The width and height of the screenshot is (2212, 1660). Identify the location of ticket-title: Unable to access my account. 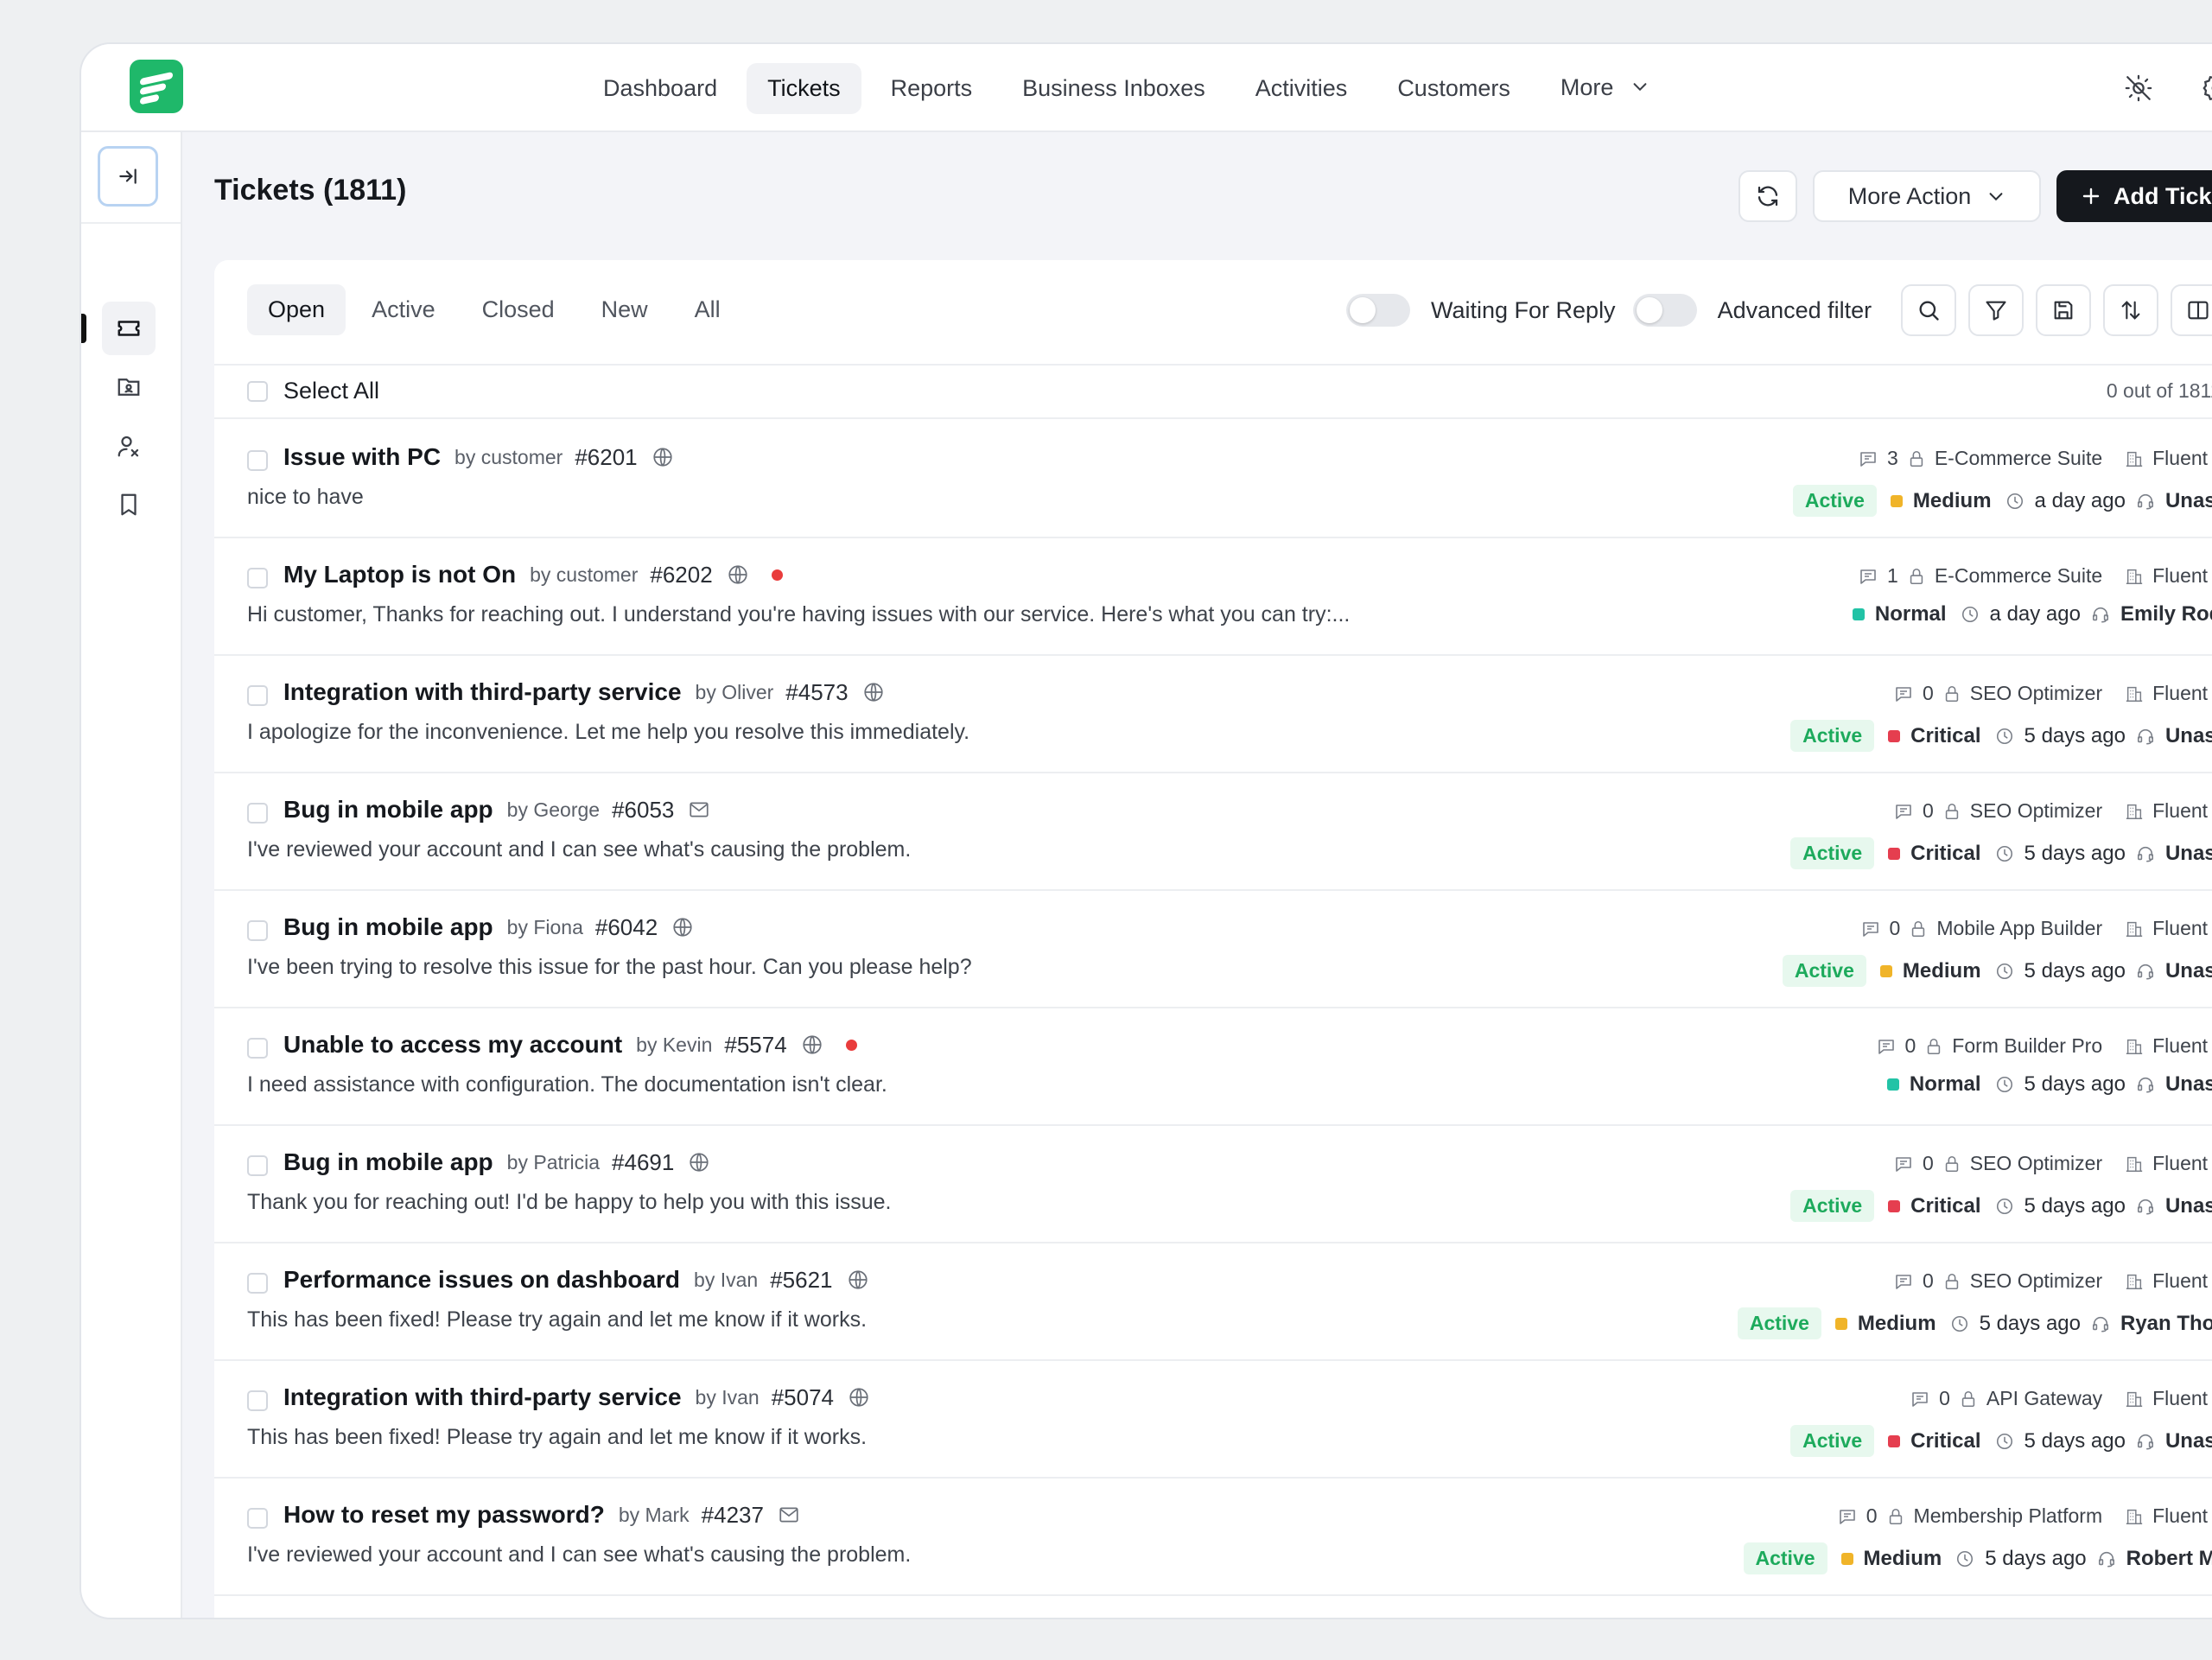
(452, 1045).